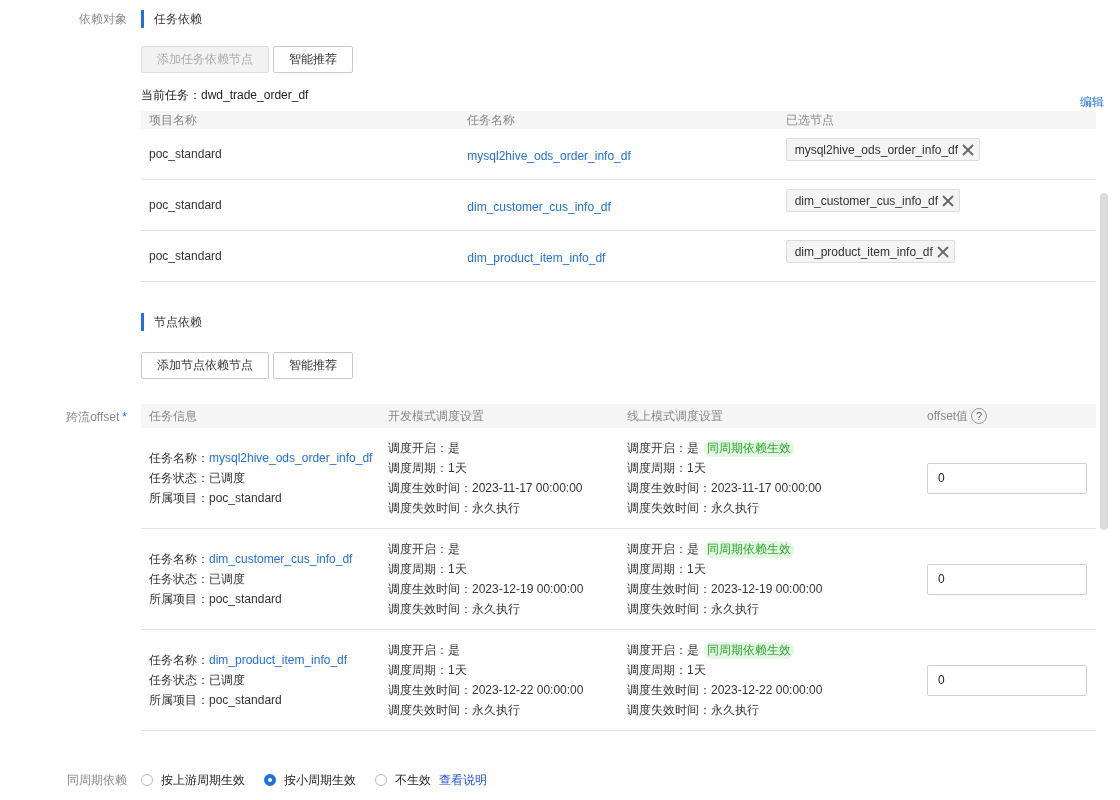  Describe the element at coordinates (1104, 361) in the screenshot. I see `scrollbar-thumb` at that location.